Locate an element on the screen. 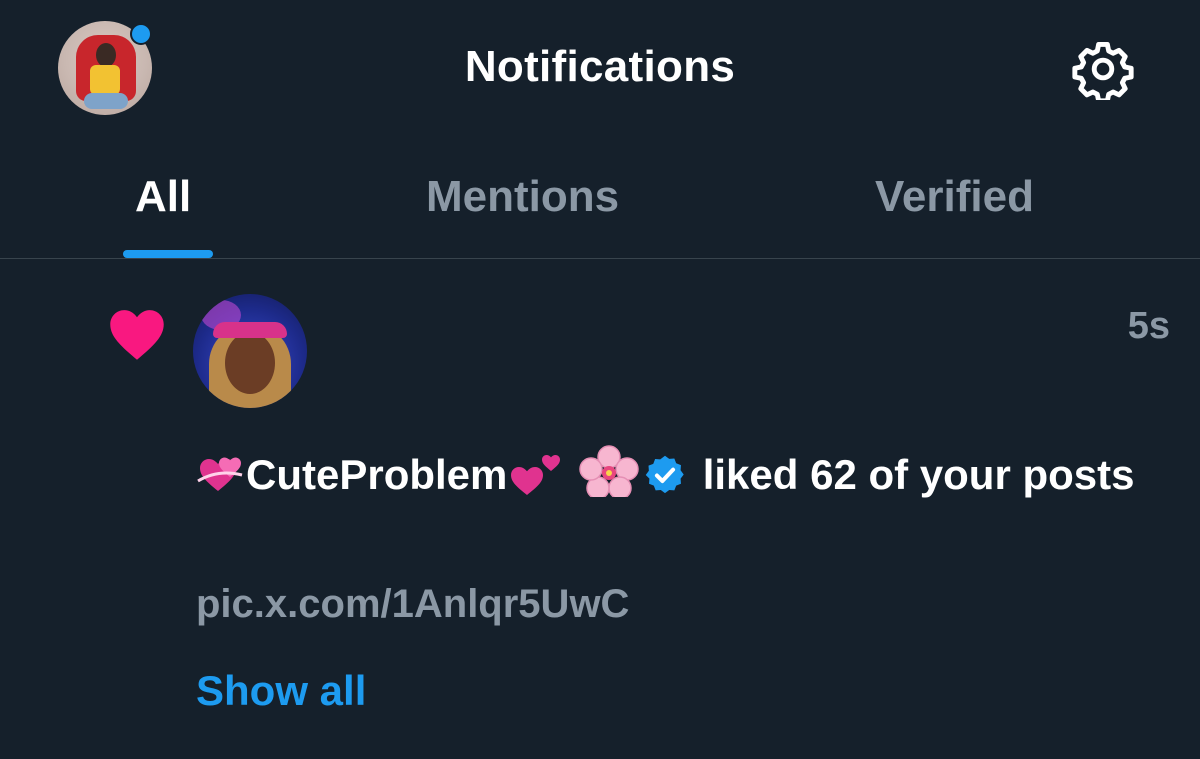 The height and width of the screenshot is (759, 1200). cherry-blossom-emoji-icon is located at coordinates (609, 471).